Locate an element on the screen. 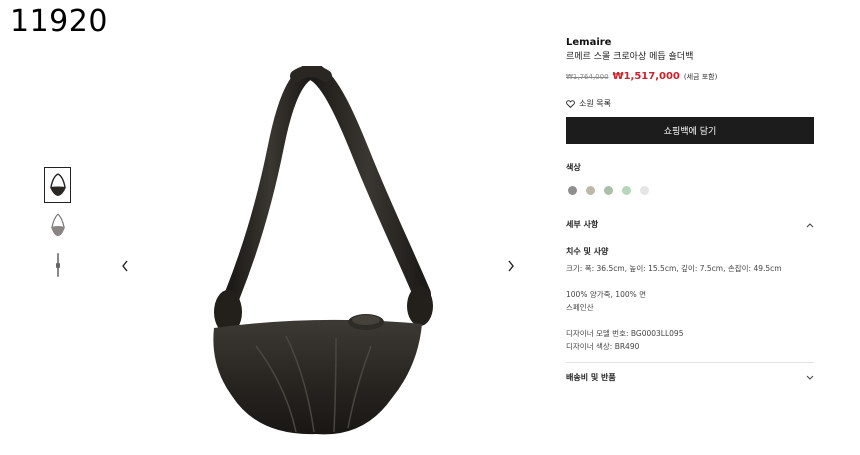 This screenshot has height=455, width=860. brand-name: Lemaire is located at coordinates (690, 42).